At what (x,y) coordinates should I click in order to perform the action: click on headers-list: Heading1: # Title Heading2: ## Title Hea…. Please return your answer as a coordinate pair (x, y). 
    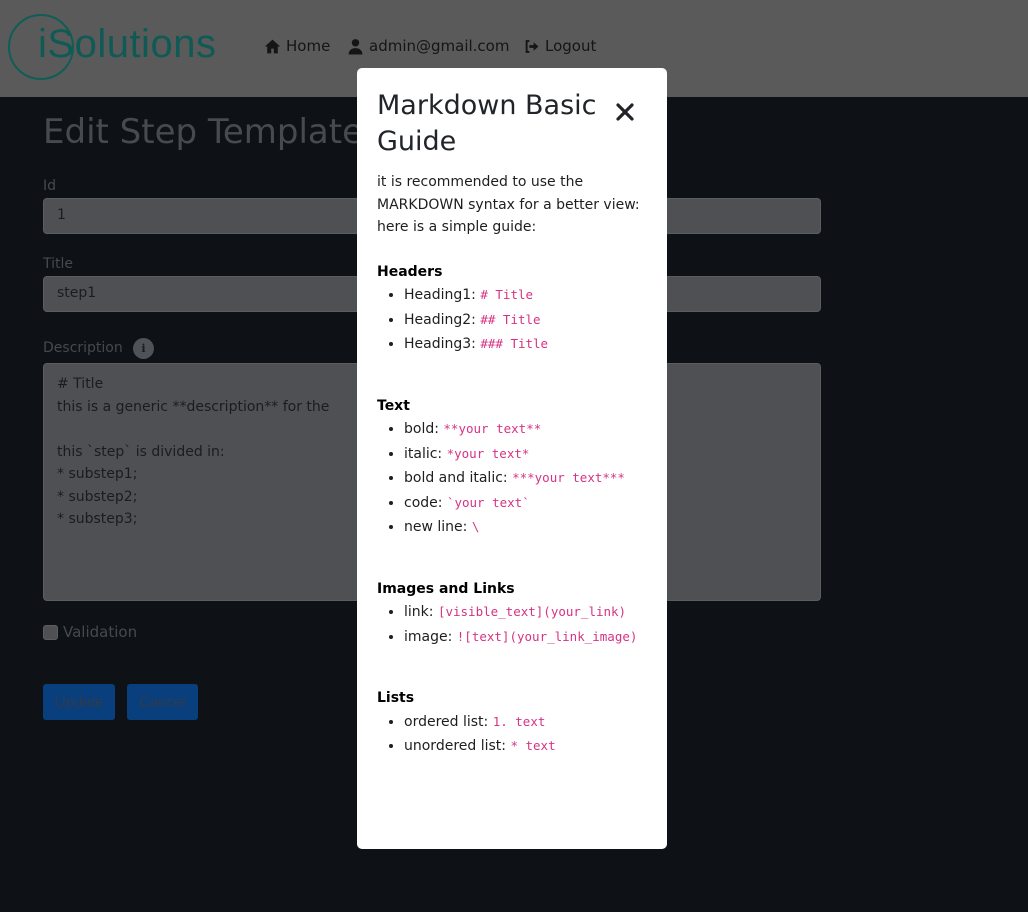
    Looking at the image, I should click on (518, 320).